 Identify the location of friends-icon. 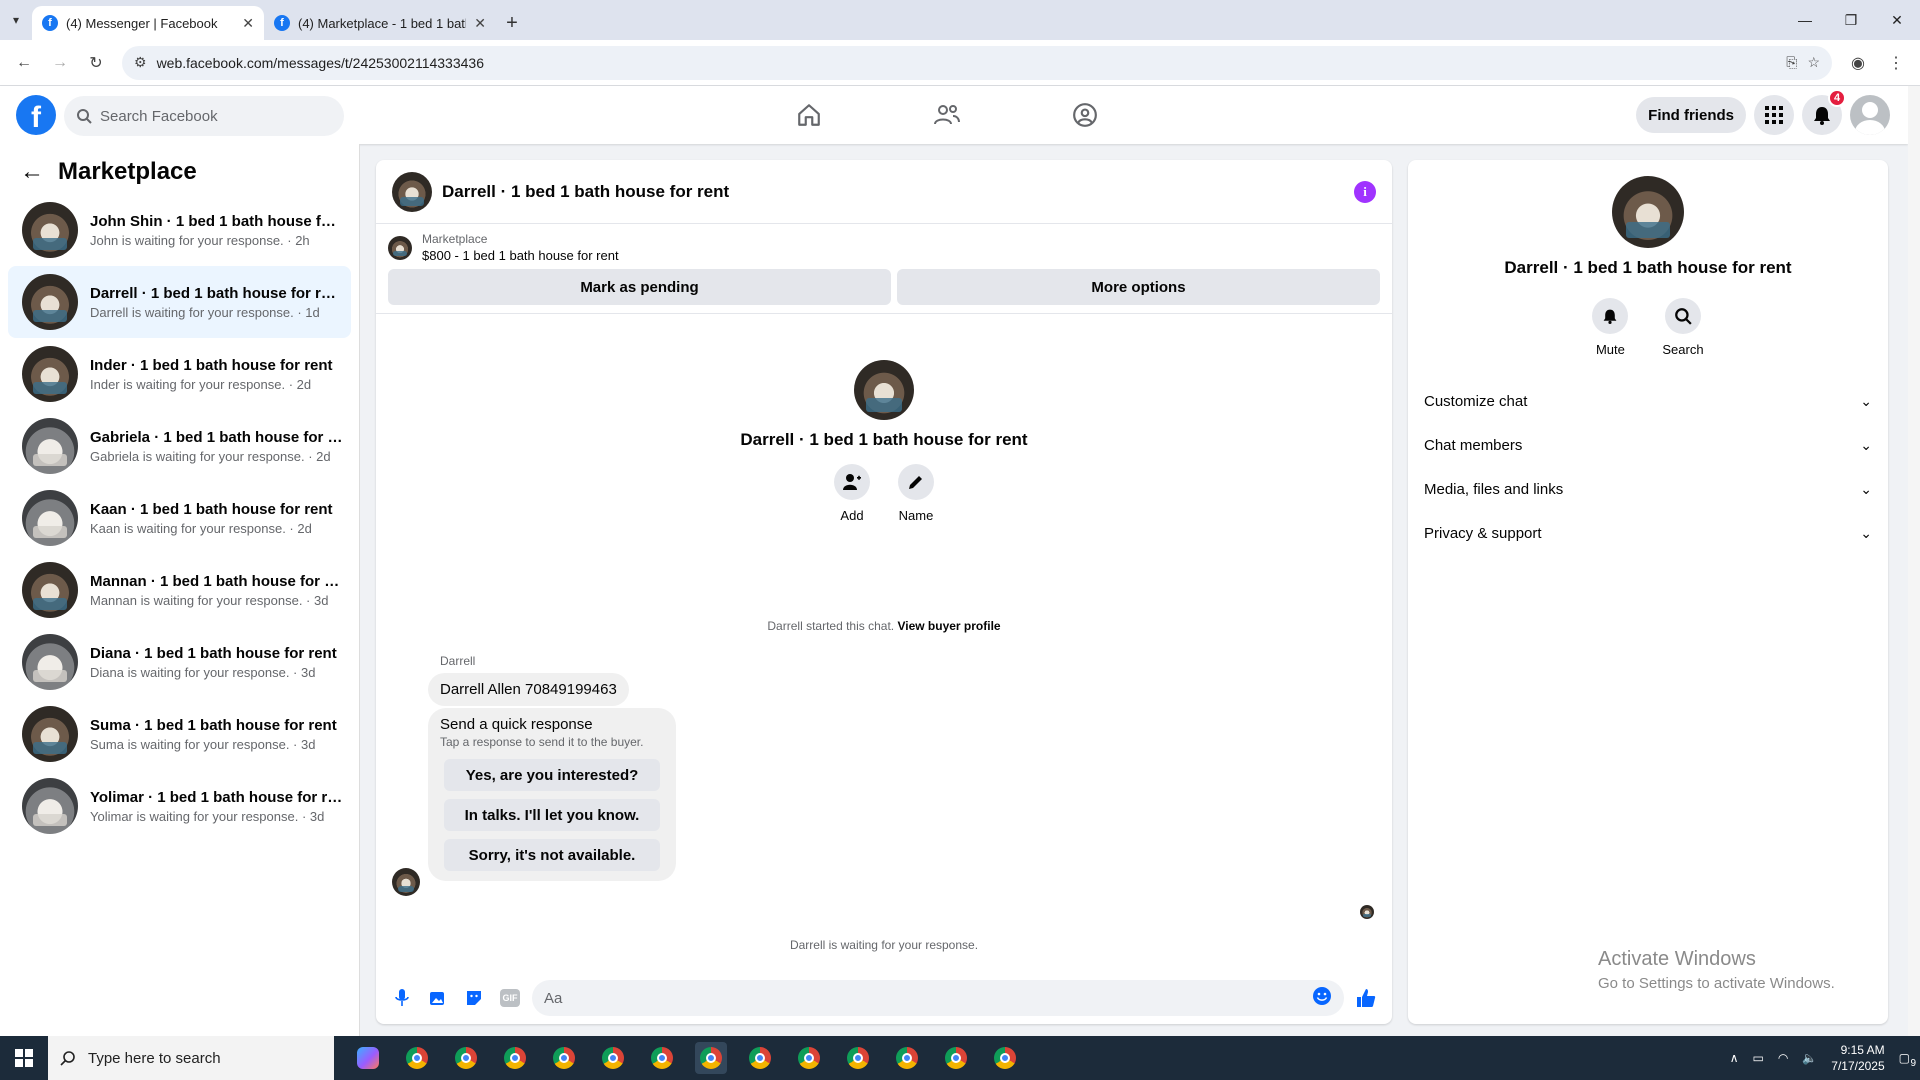
(947, 115).